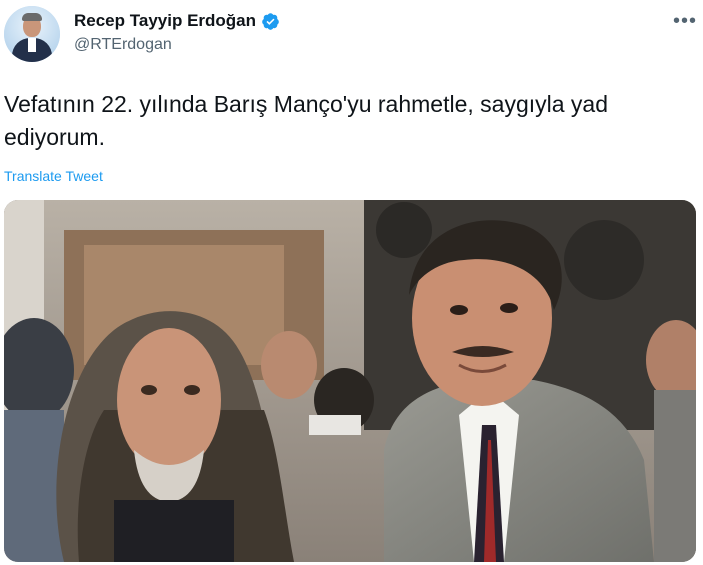 The height and width of the screenshot is (565, 703). I want to click on photo-man-left-eye, so click(149, 390).